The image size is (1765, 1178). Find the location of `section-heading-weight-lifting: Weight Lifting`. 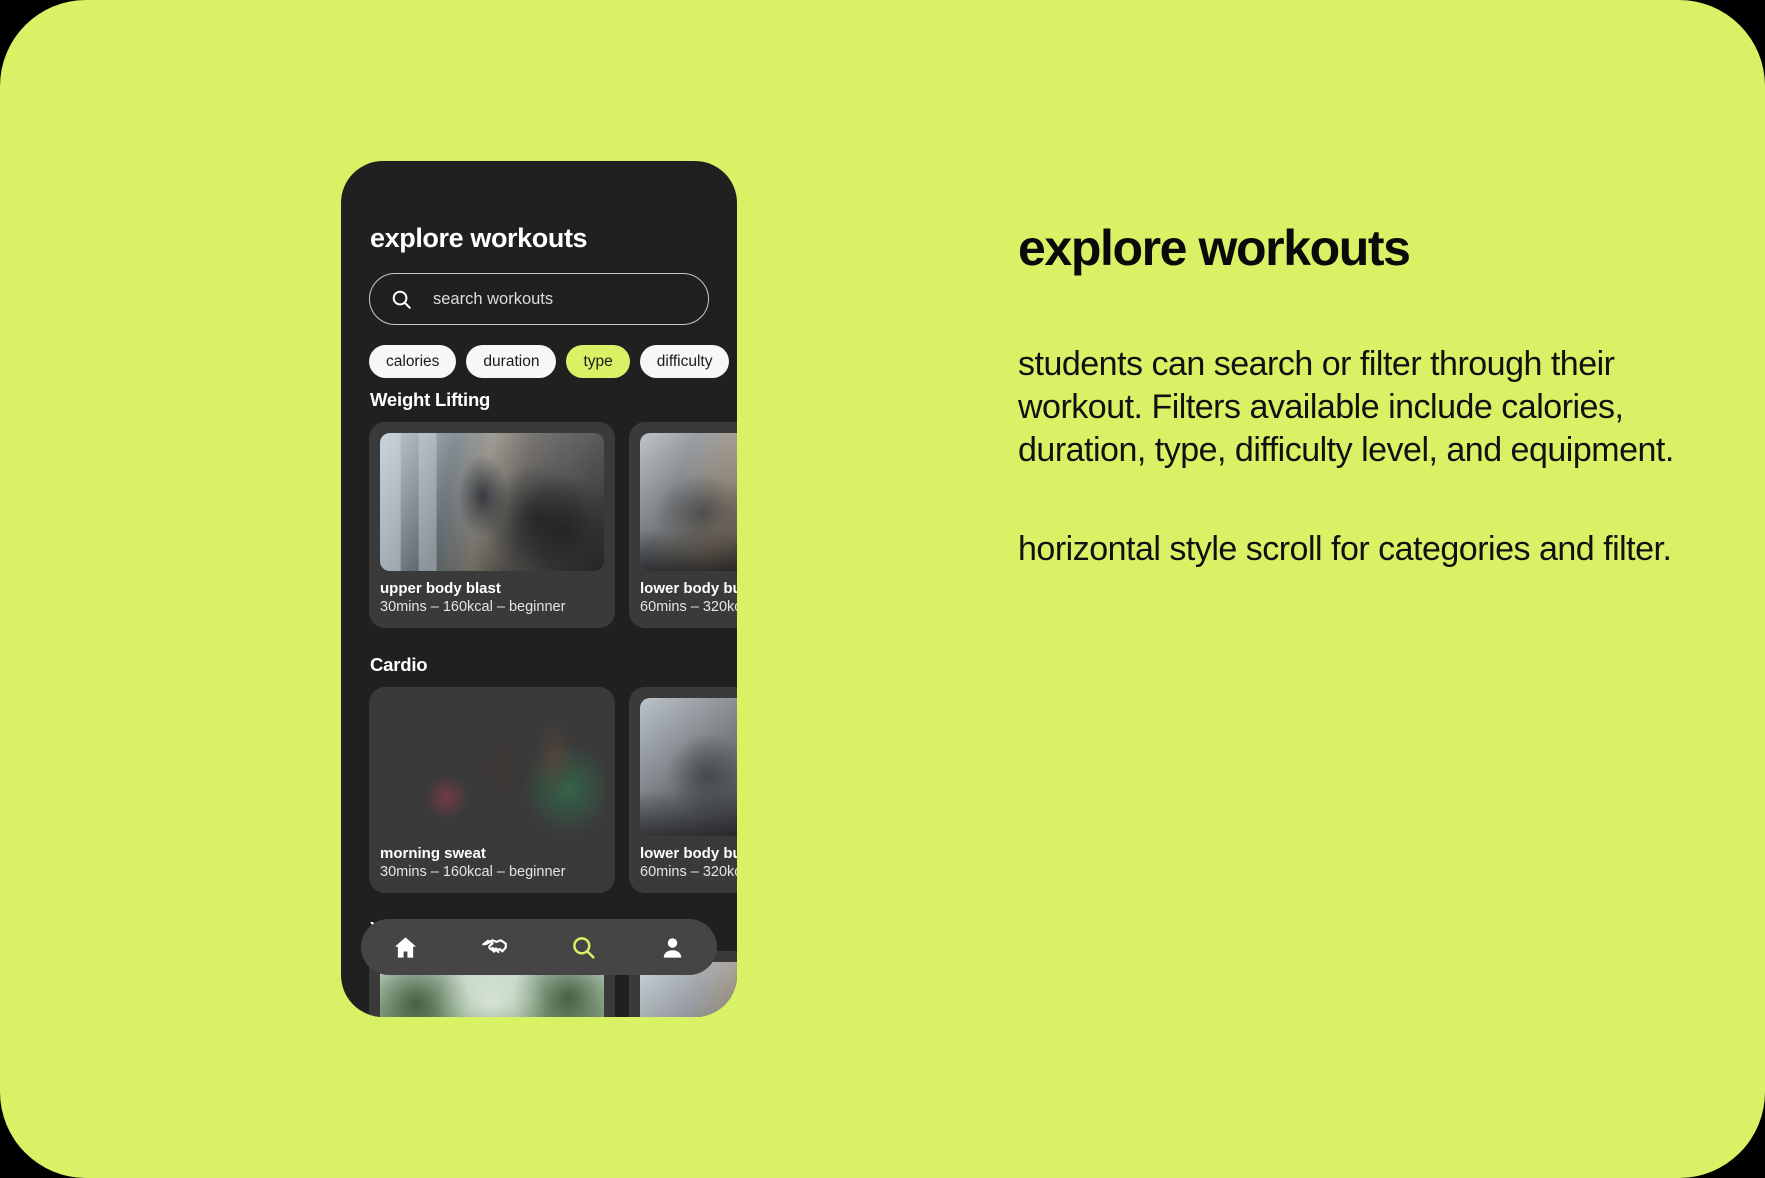

section-heading-weight-lifting: Weight Lifting is located at coordinates (430, 399).